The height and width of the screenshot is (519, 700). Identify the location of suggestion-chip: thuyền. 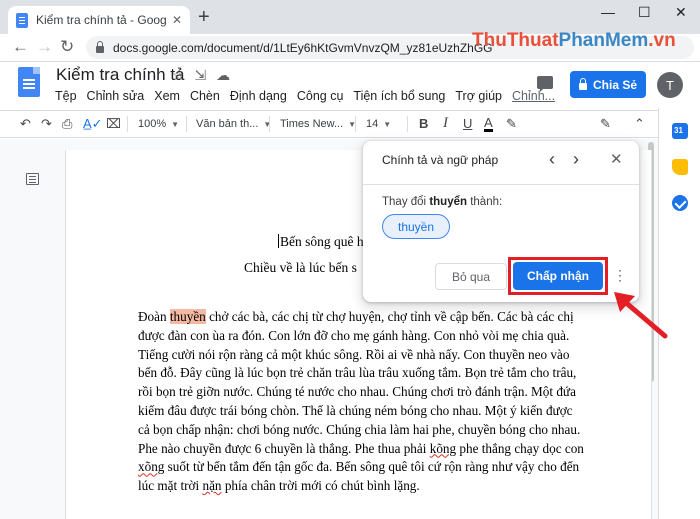
(416, 226).